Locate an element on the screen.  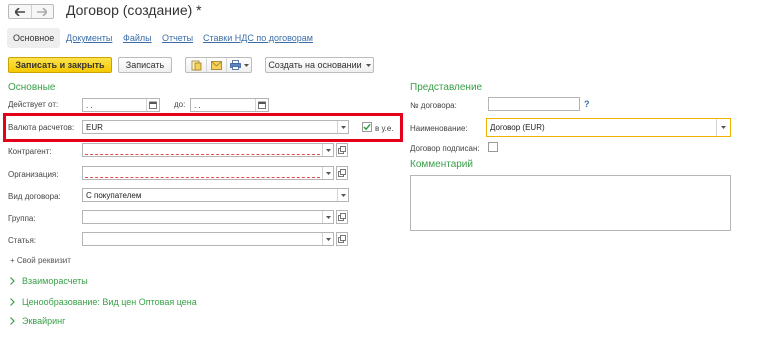
envelope-icon is located at coordinates (216, 65).